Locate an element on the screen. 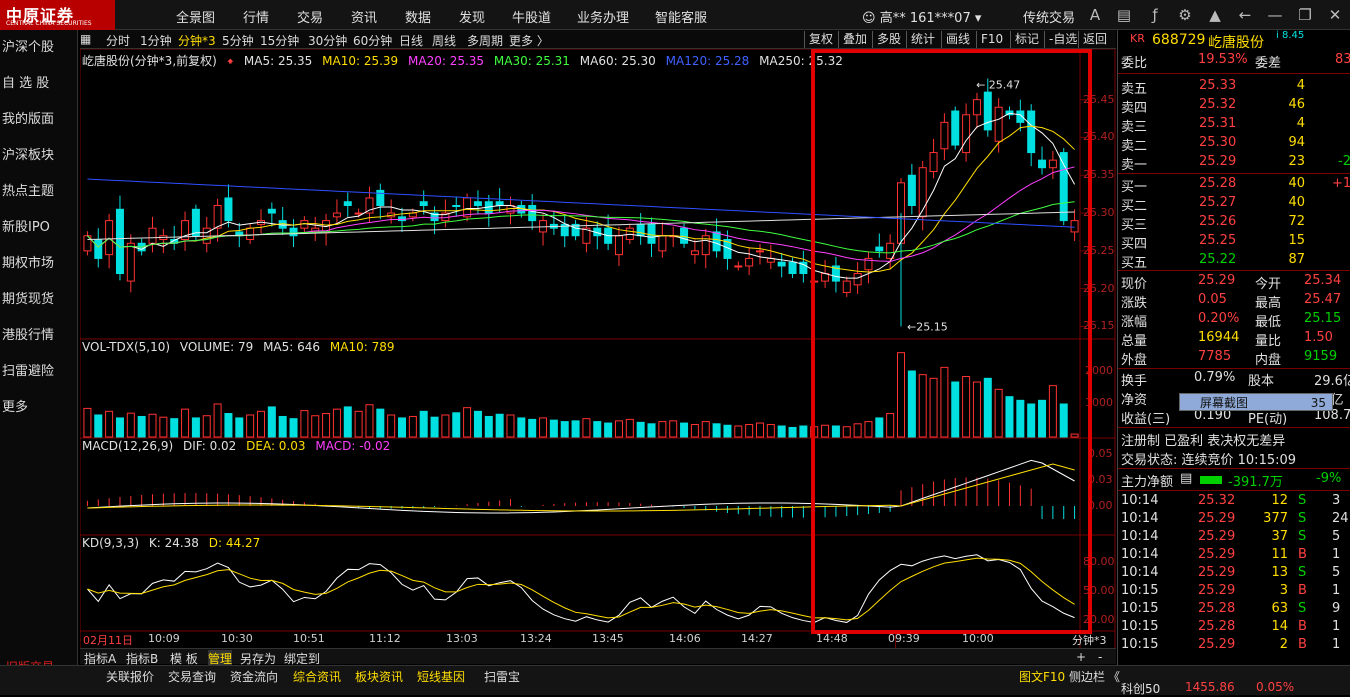 The height and width of the screenshot is (697, 1350). sidebar-item: 我的版面 is located at coordinates (39, 120).